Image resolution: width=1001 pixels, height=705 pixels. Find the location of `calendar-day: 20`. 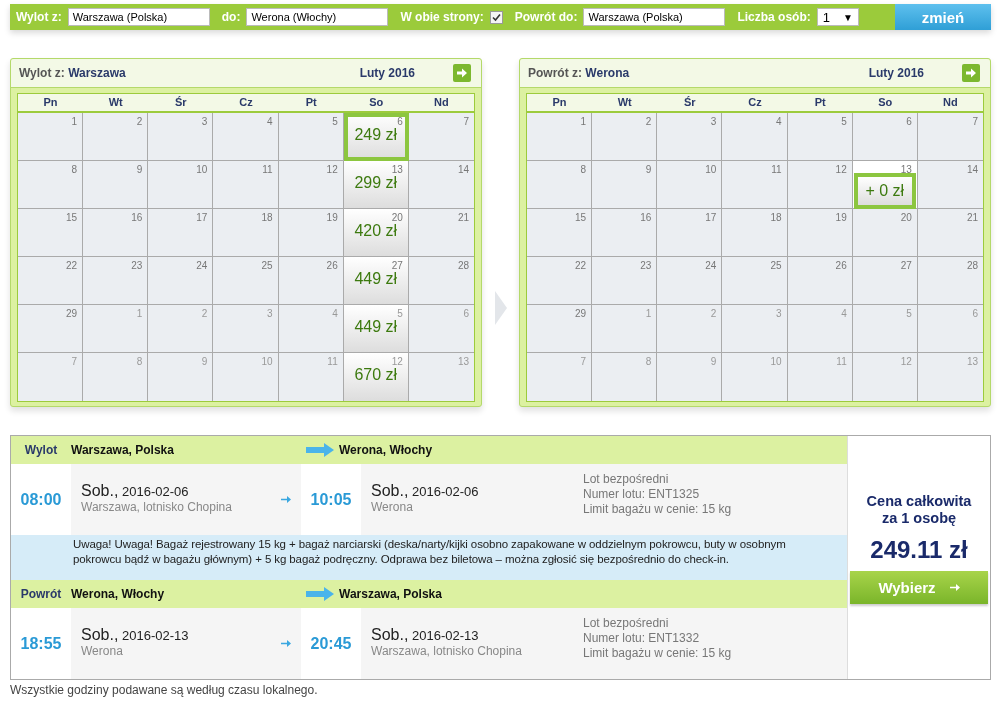

calendar-day: 20 is located at coordinates (885, 233).